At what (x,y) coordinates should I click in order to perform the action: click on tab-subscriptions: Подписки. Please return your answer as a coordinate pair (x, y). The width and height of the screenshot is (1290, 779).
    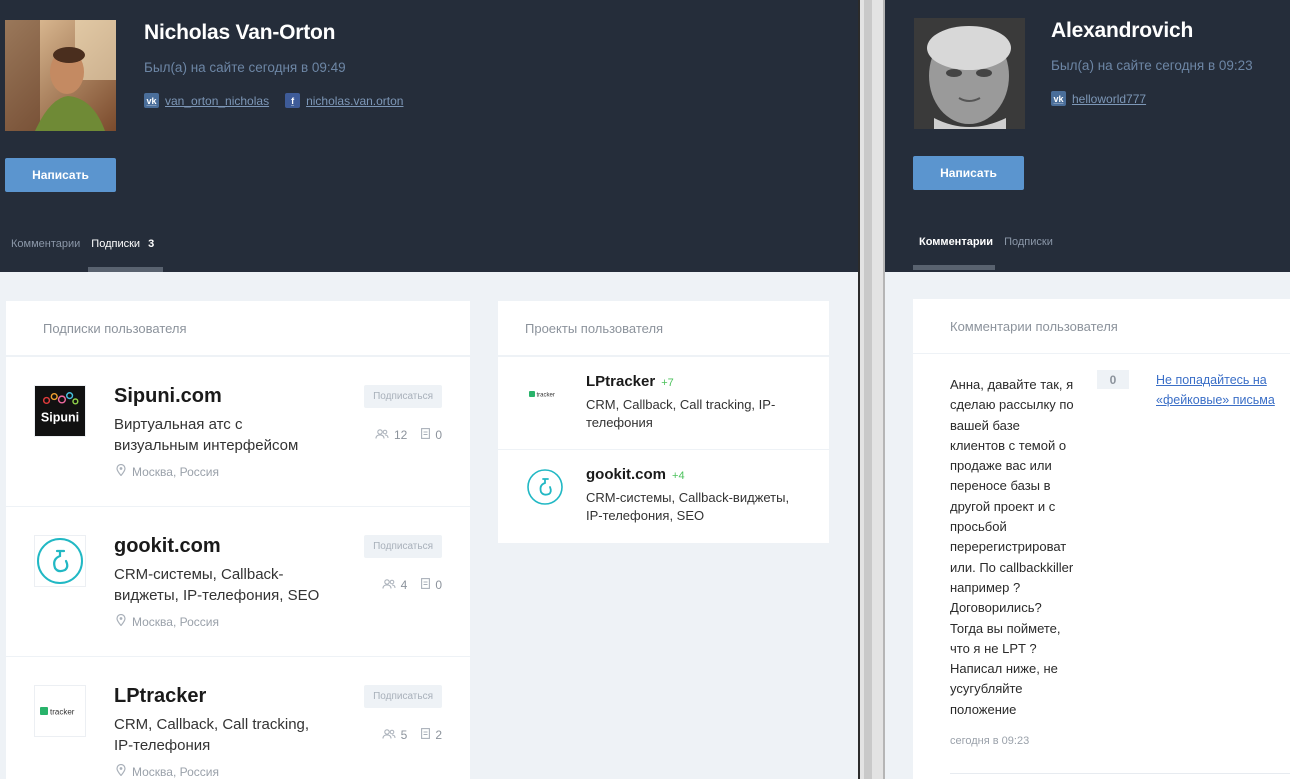
    Looking at the image, I should click on (1028, 242).